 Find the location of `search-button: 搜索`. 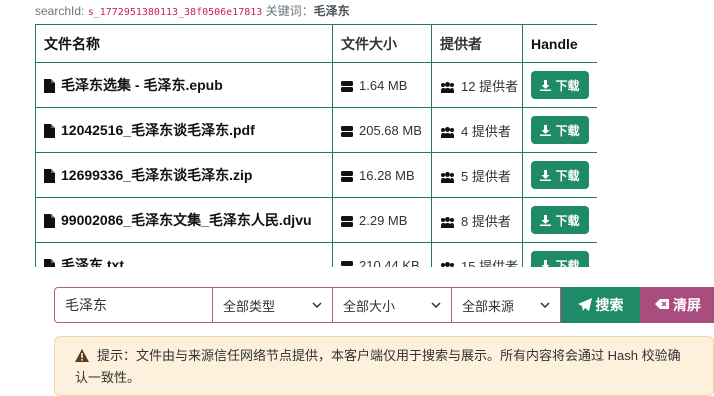

search-button: 搜索 is located at coordinates (600, 305).